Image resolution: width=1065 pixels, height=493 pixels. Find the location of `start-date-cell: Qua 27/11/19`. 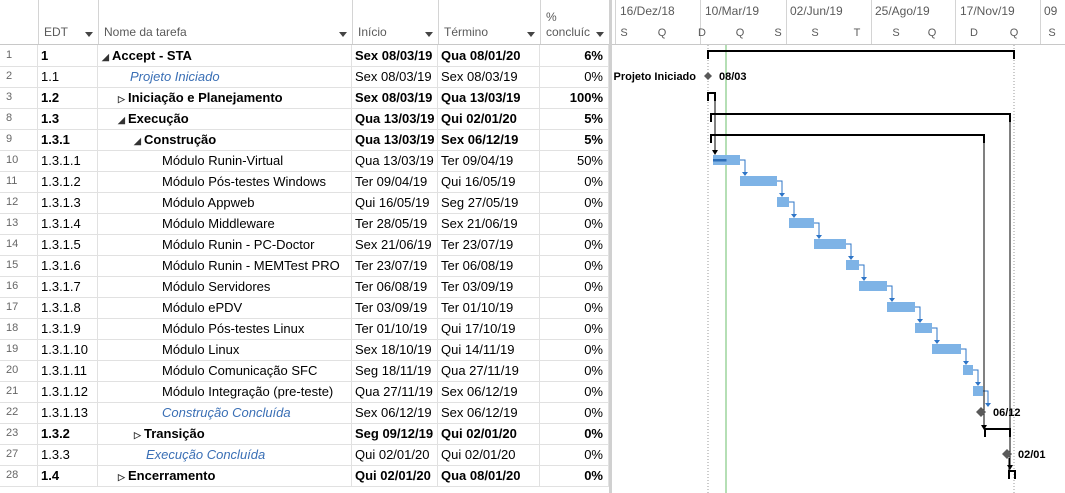

start-date-cell: Qua 27/11/19 is located at coordinates (395, 391).